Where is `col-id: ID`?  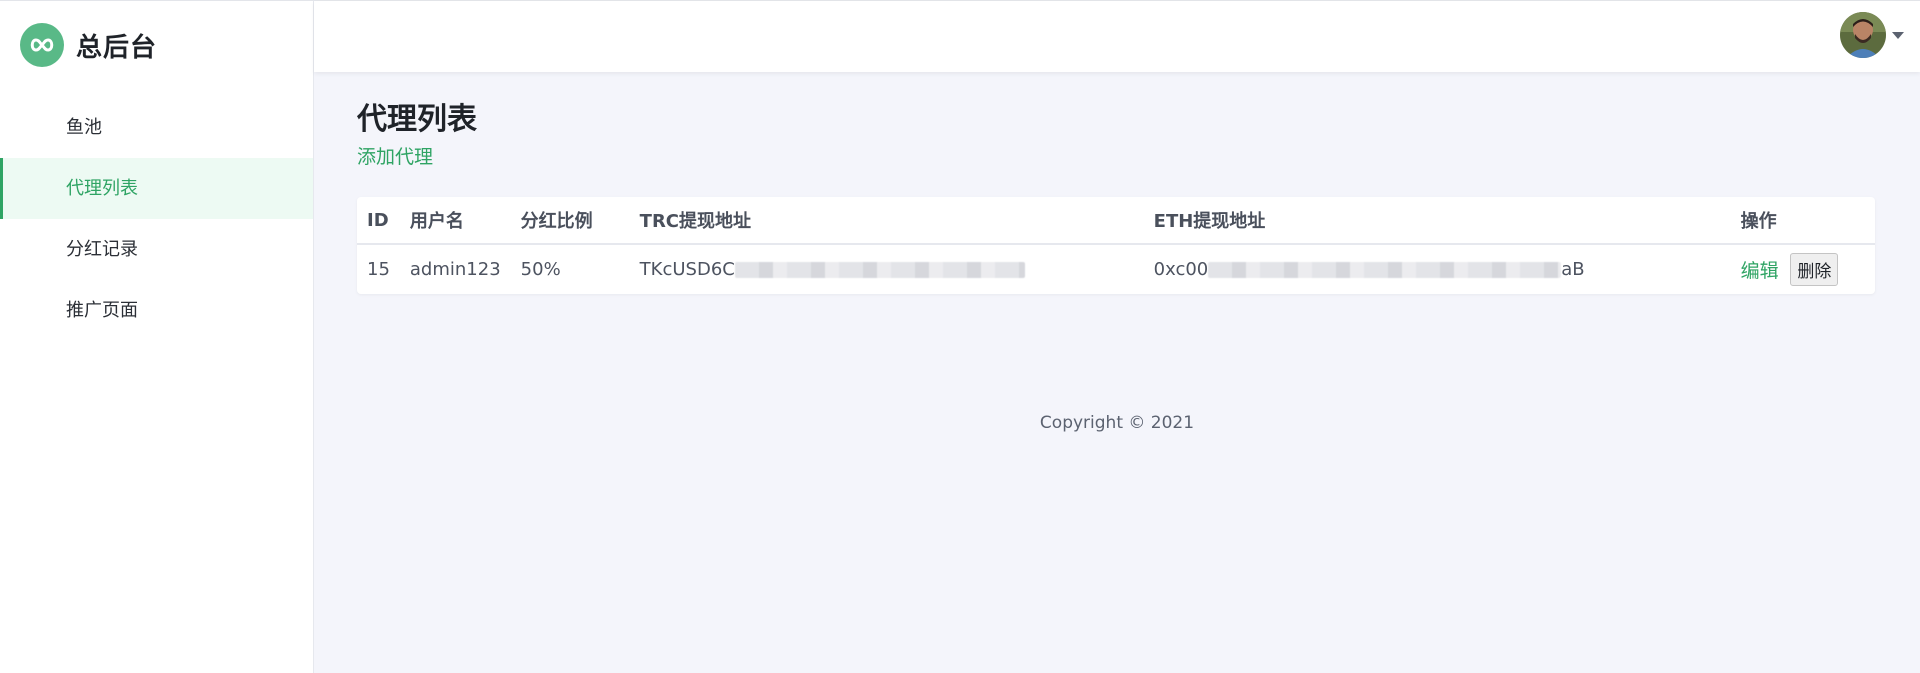 col-id: ID is located at coordinates (378, 221).